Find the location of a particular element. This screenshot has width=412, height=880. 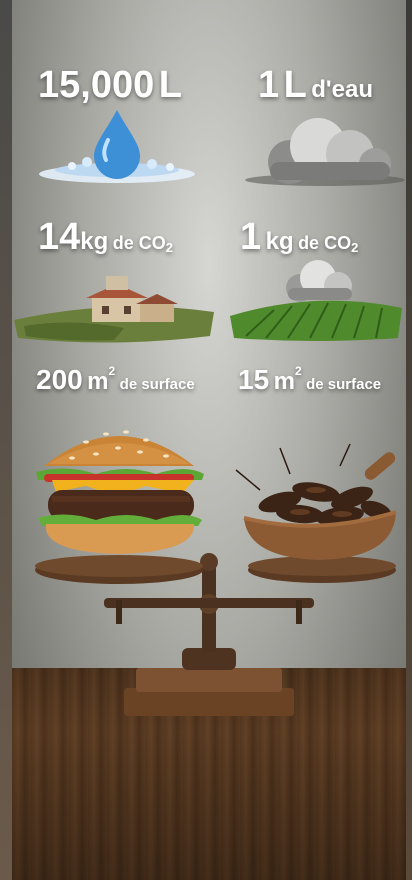

beef-co2-suffix: de CO is located at coordinates (139, 243).